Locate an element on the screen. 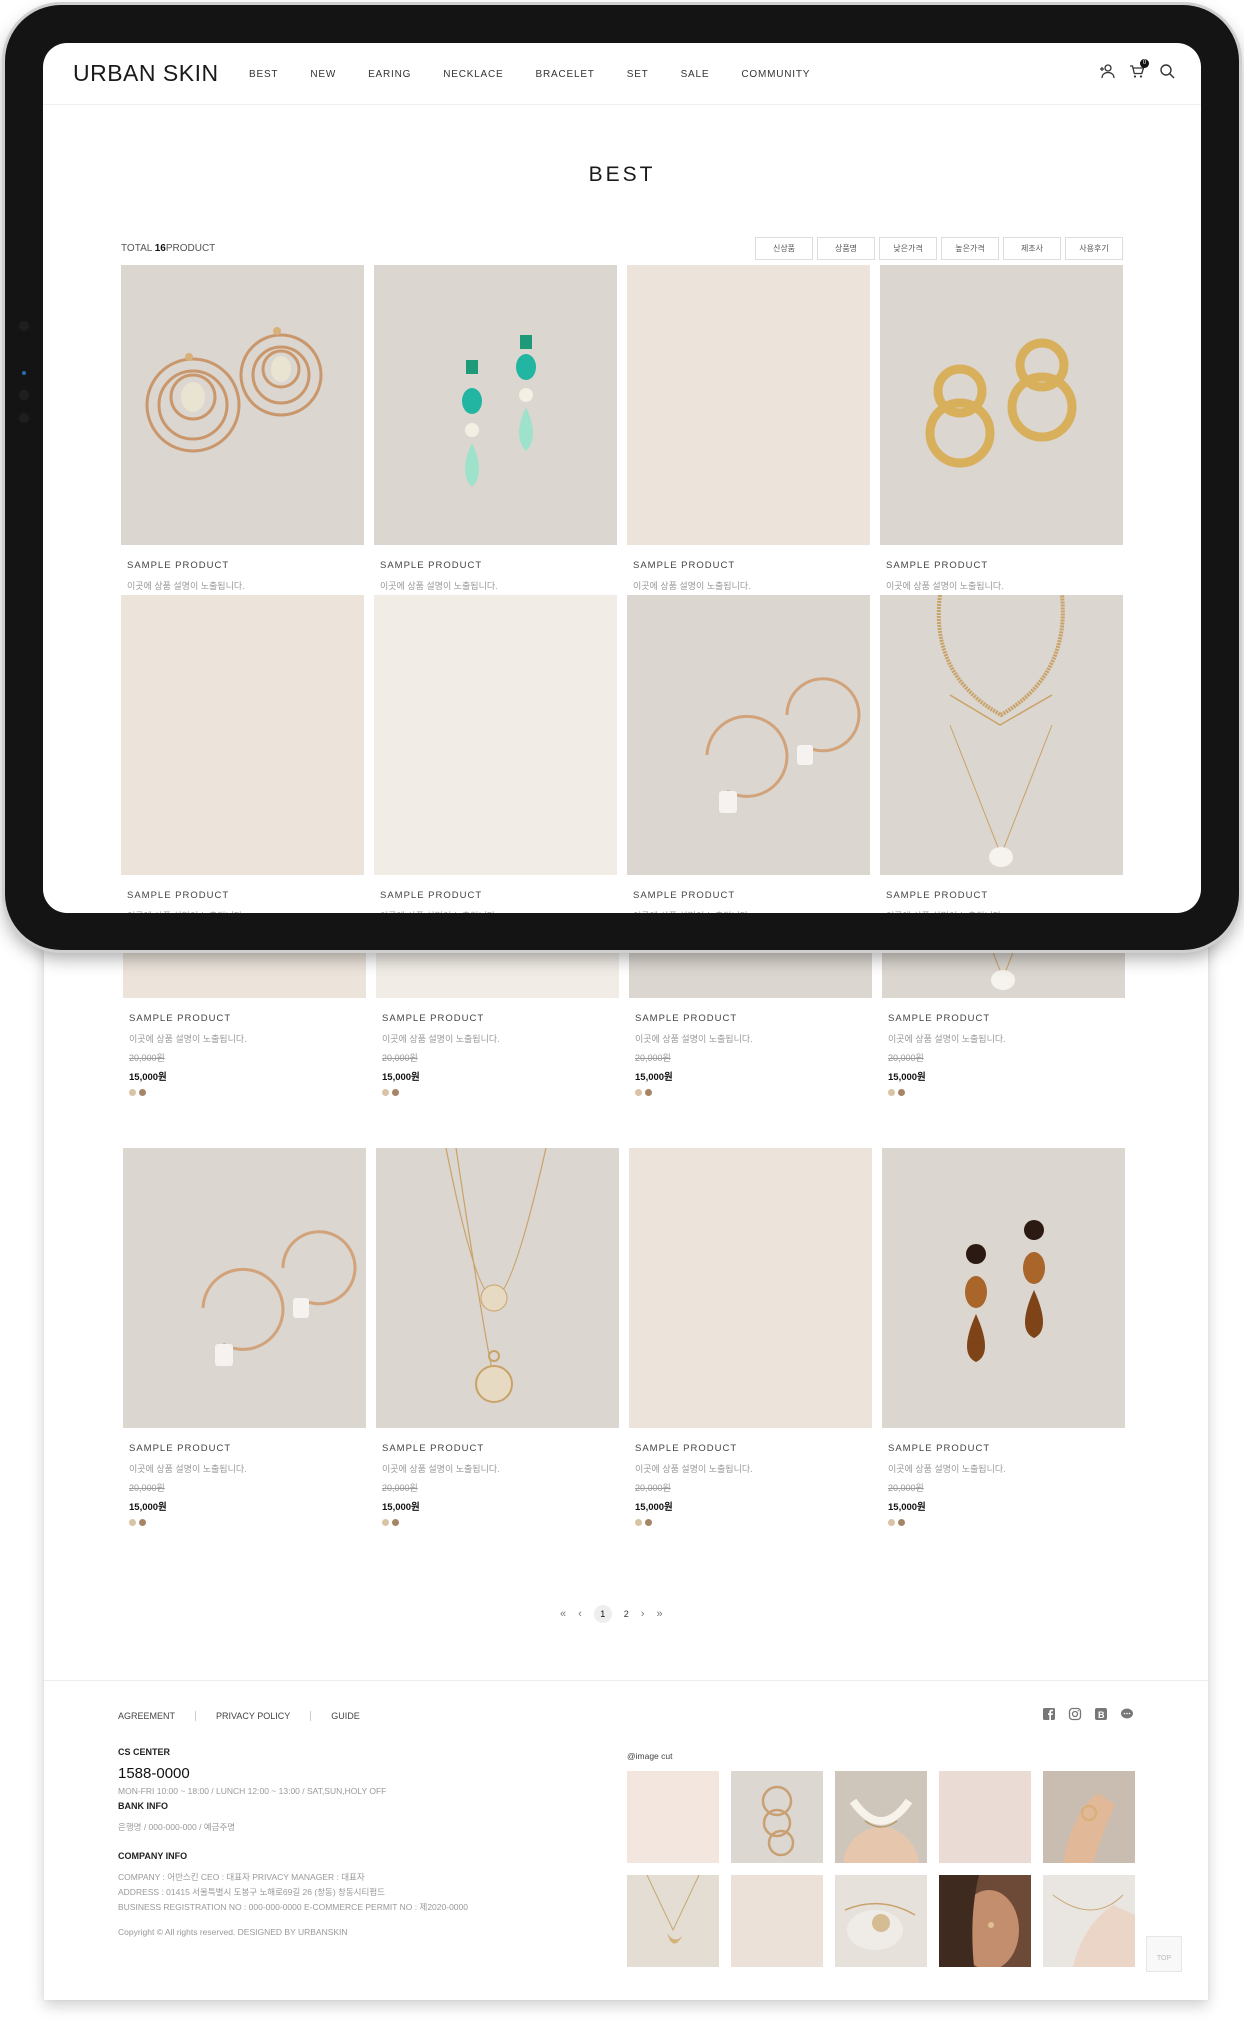 The width and height of the screenshot is (1244, 2028). page-2-button: 2 is located at coordinates (626, 1614).